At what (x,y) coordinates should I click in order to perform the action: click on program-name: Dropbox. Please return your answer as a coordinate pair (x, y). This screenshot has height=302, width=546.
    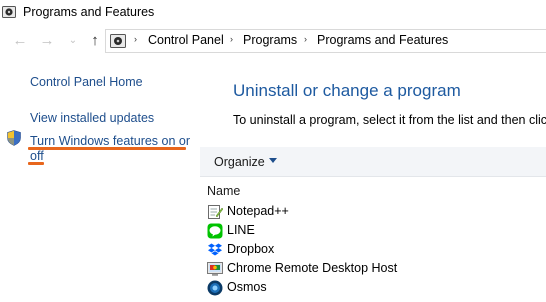
    Looking at the image, I should click on (251, 249).